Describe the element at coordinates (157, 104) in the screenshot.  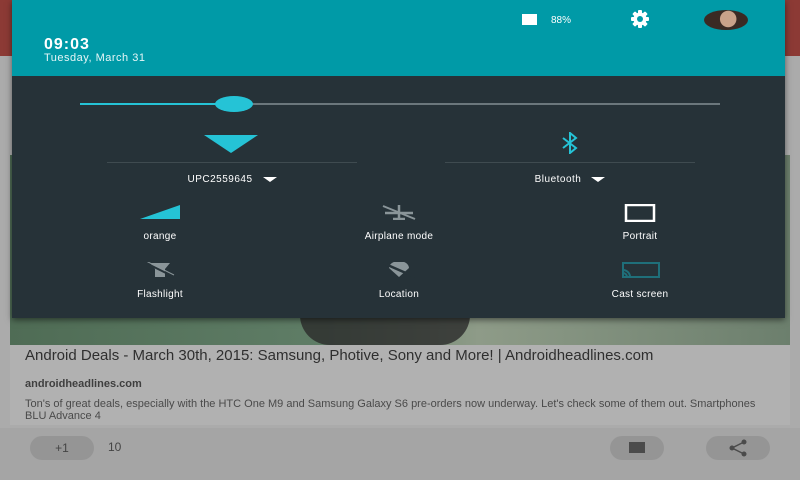
I see `brightness-slider-fill` at that location.